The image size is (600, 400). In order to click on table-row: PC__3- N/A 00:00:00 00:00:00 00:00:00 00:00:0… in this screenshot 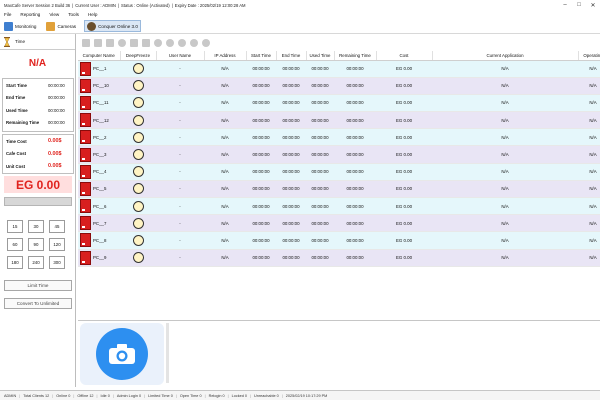, I will do `click(339, 154)`.